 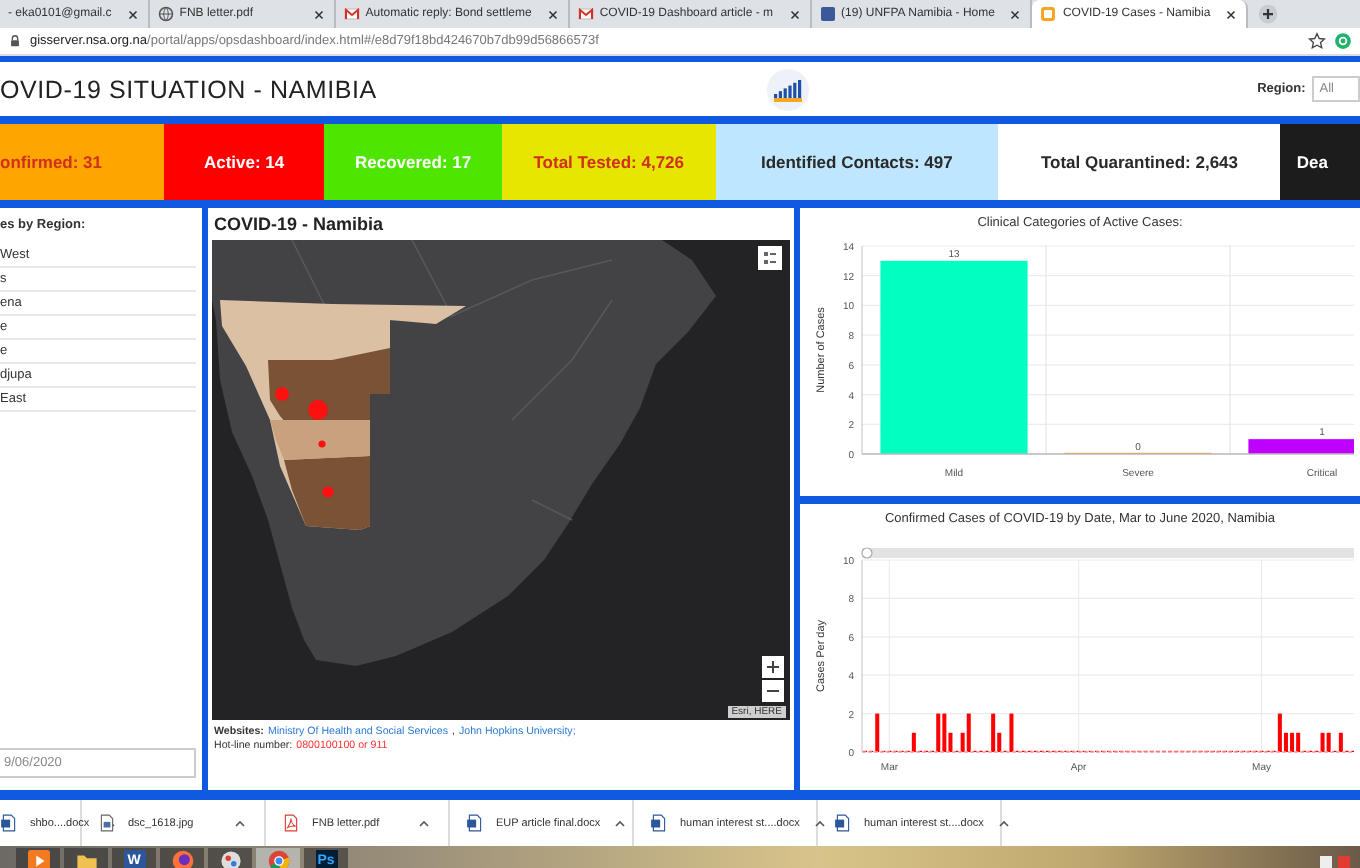 I want to click on stat-tile: Identified Contacts: 497, so click(x=857, y=162).